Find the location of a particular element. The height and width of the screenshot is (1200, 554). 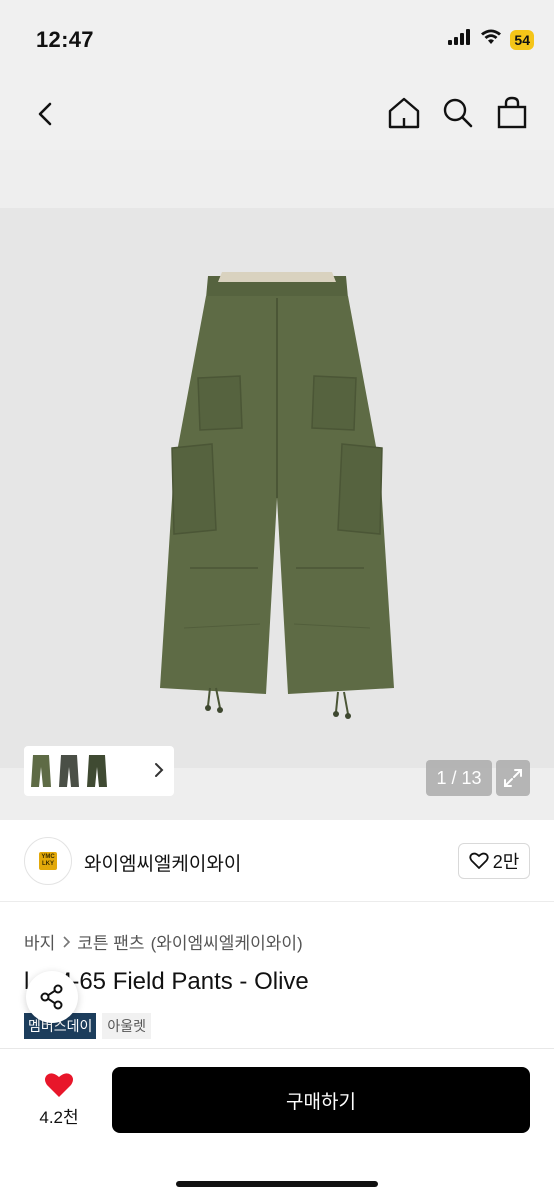

chevron-left-icon is located at coordinates (45, 114).